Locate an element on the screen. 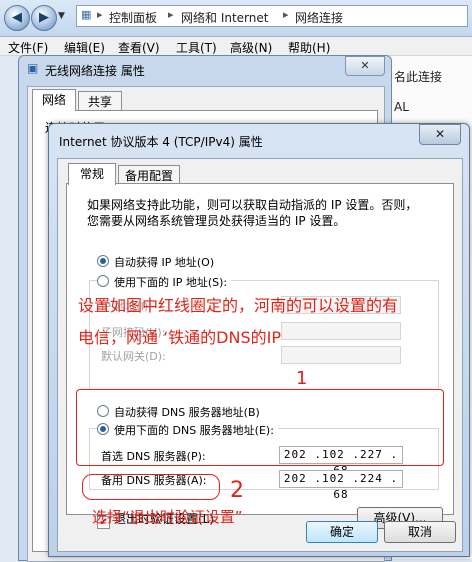  description-text: 如果网络支持此功能，则可以获取自动指派的 IP 设置。否则， is located at coordinates (252, 205).